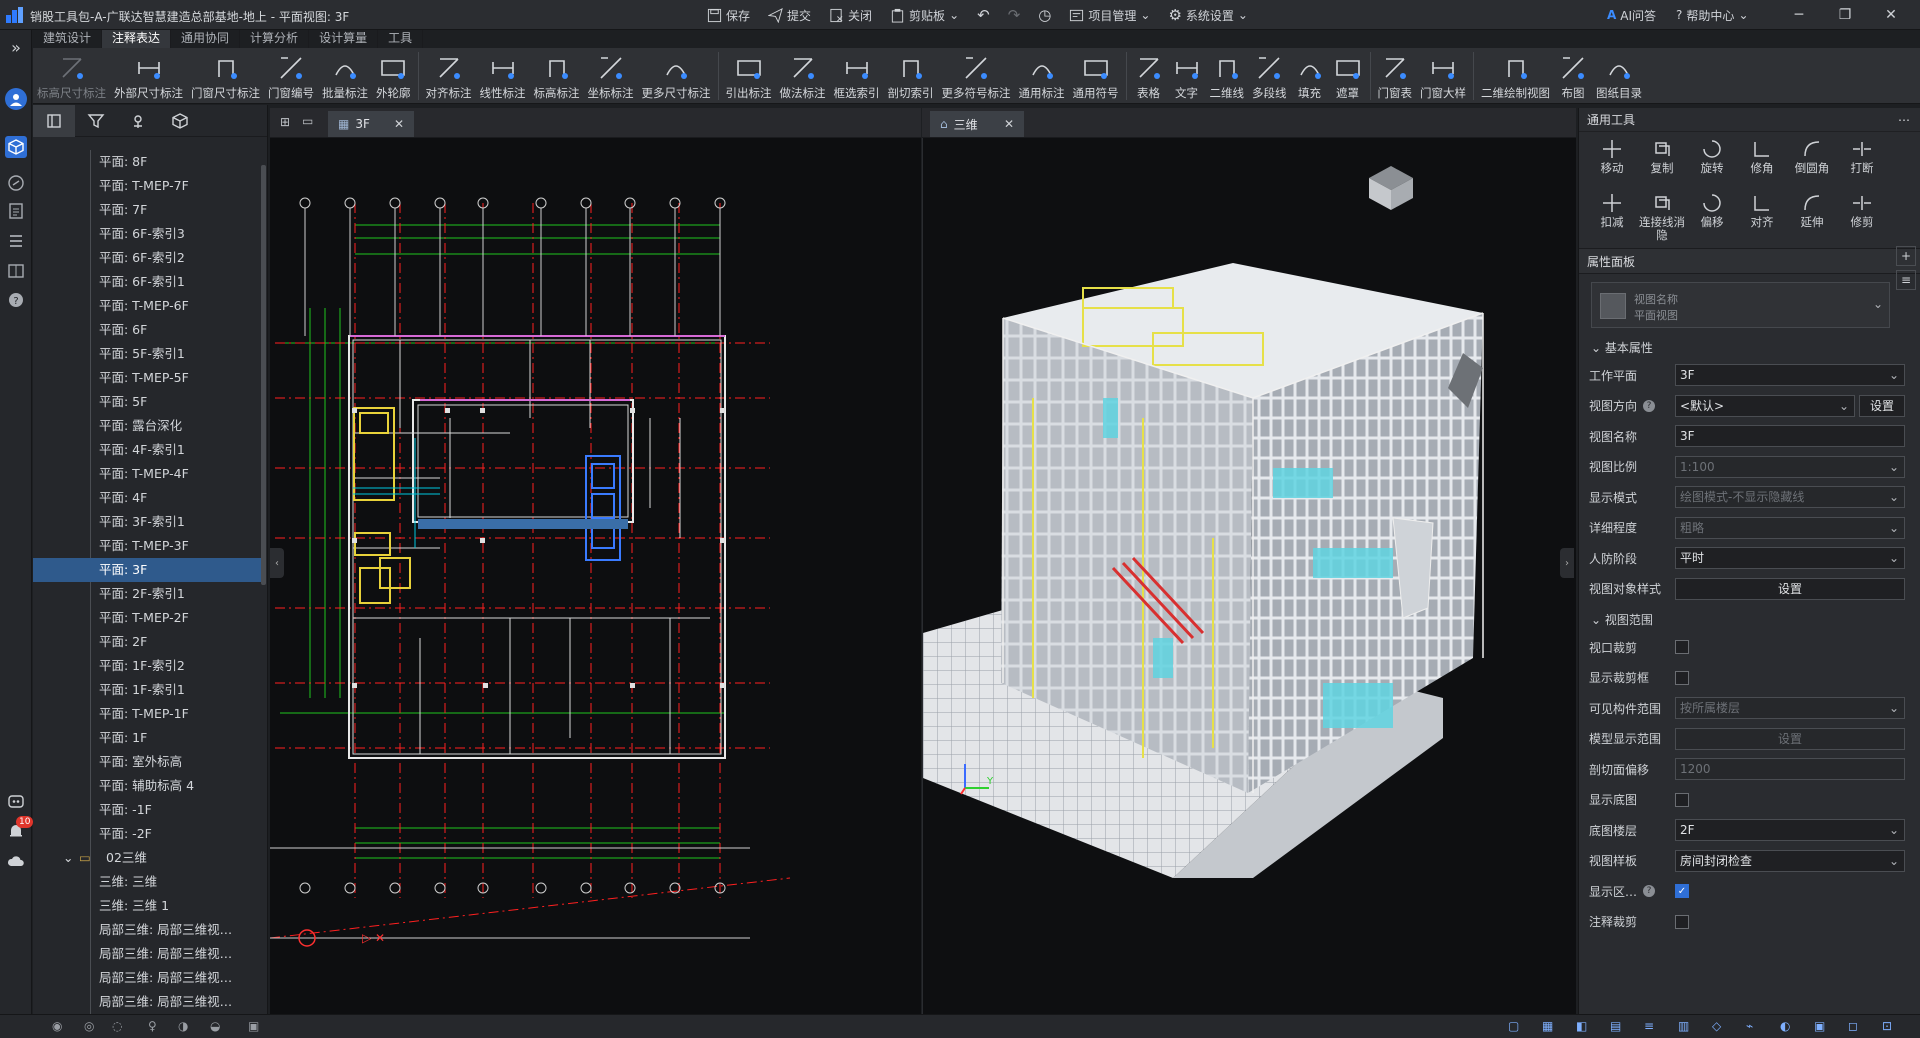 This screenshot has height=1038, width=1920. Describe the element at coordinates (147, 210) in the screenshot. I see `tree-item: 平面: 7F` at that location.